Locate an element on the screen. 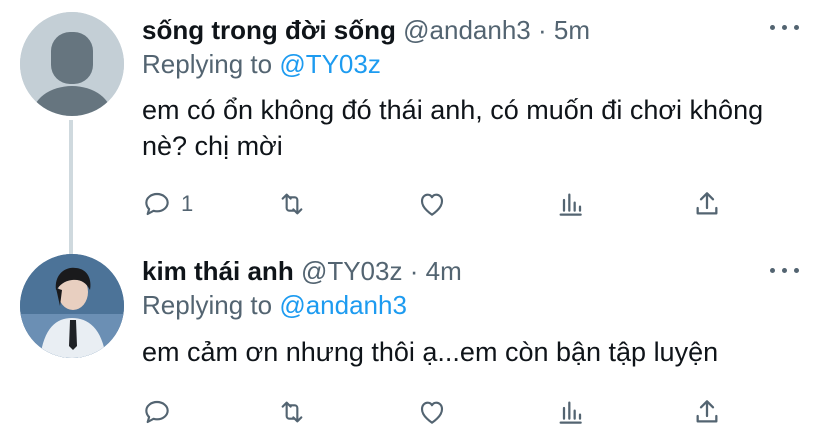  timestamp: 5m is located at coordinates (572, 30).